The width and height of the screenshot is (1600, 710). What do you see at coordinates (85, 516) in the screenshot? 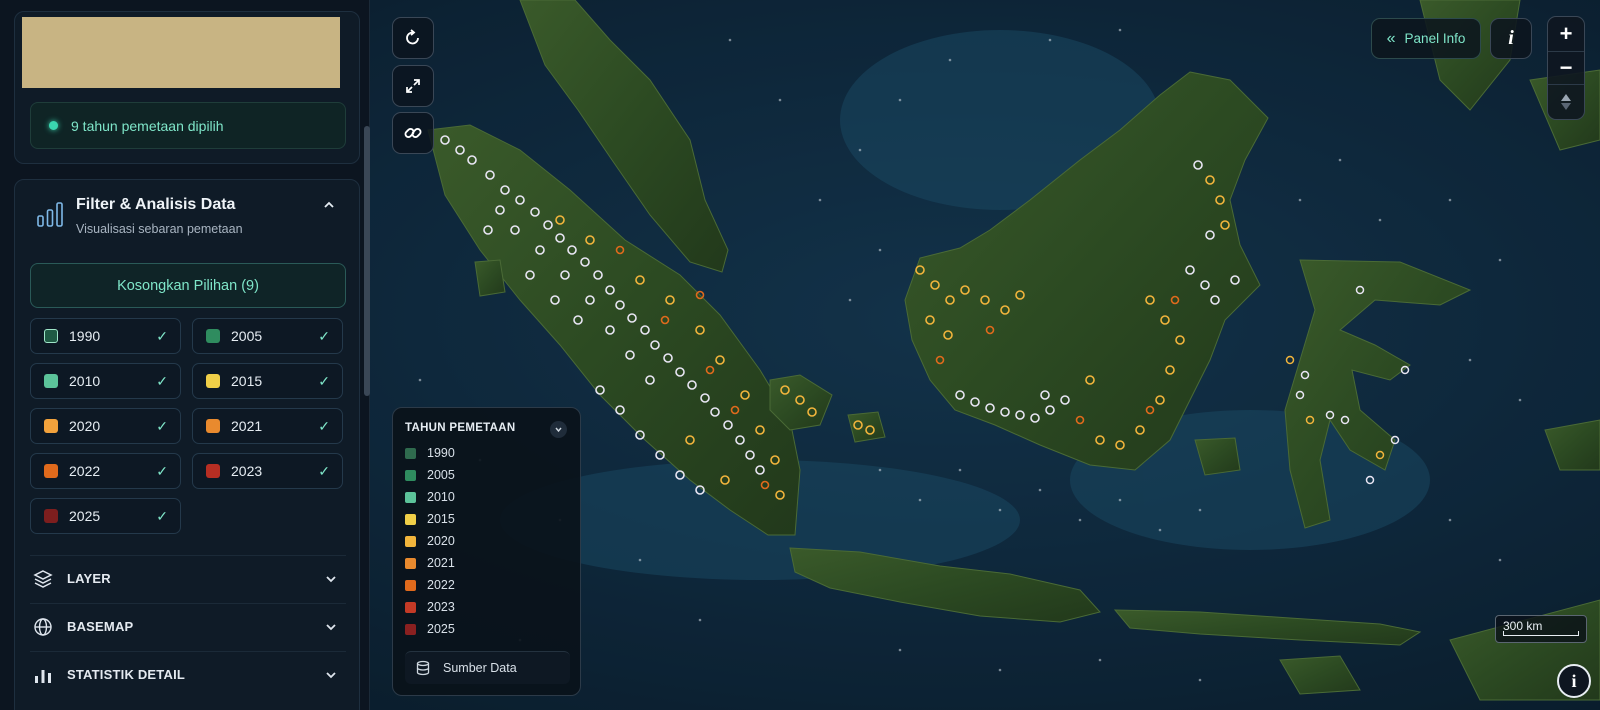
I see `year-label: 2025` at bounding box center [85, 516].